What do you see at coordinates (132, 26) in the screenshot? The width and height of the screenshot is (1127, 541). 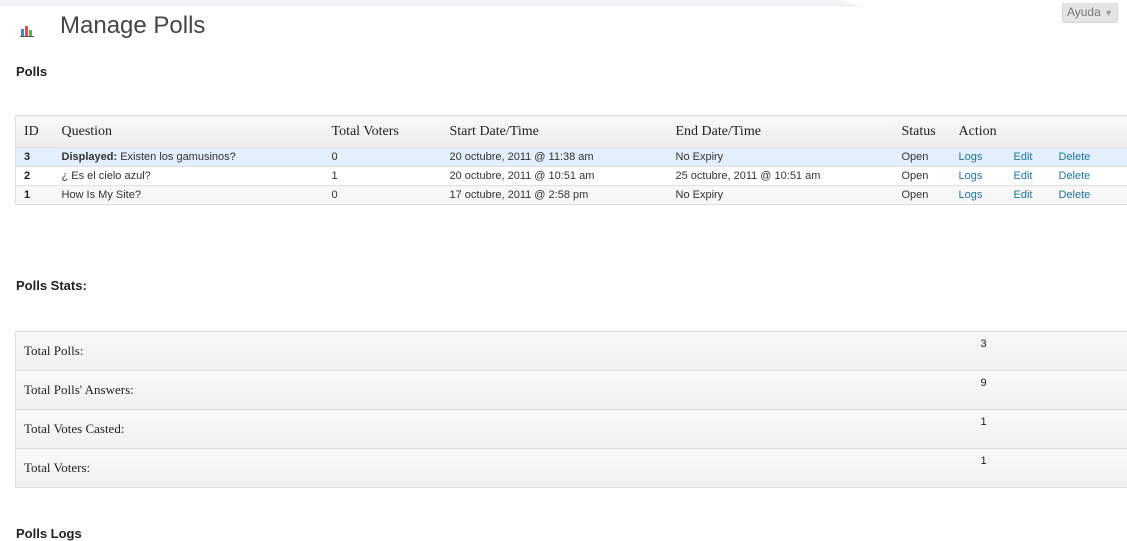 I see `page-title: Manage Polls` at bounding box center [132, 26].